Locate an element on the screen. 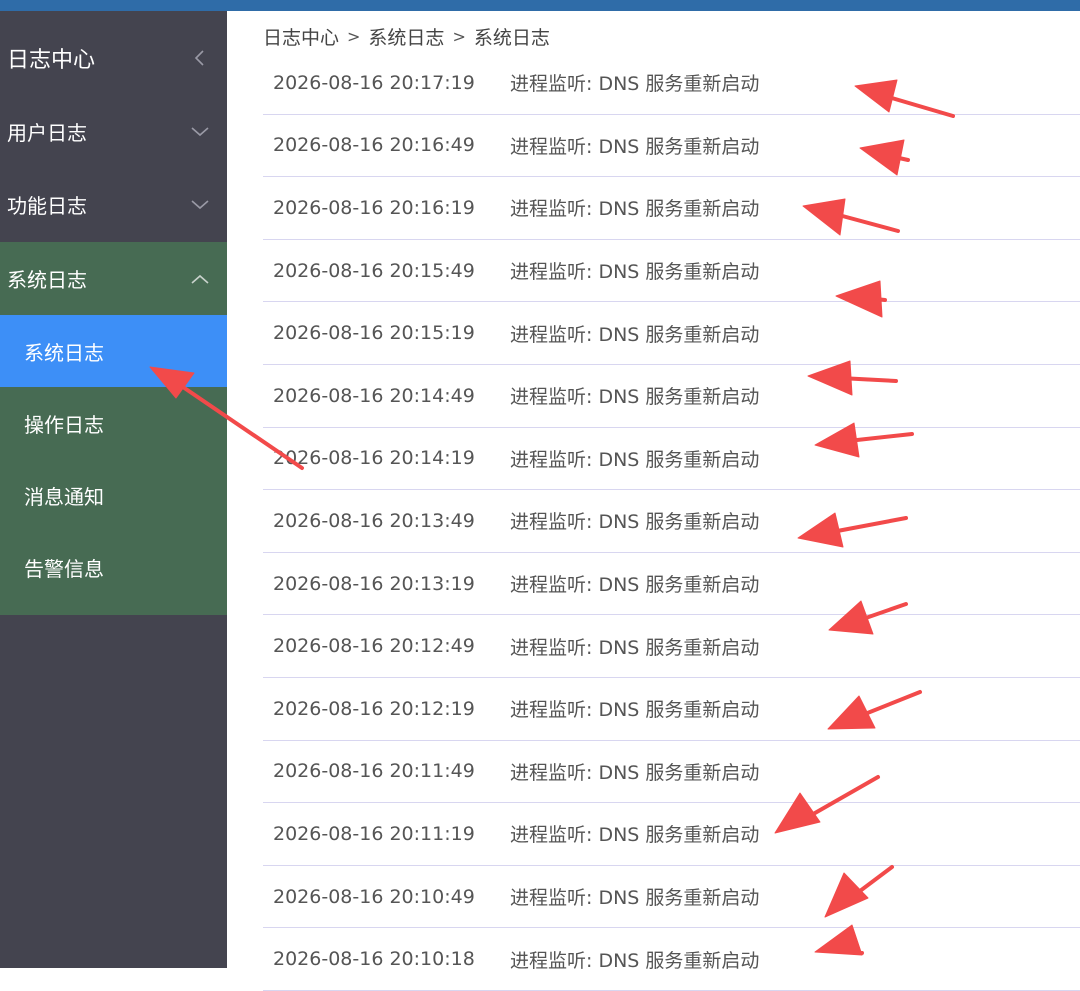 Image resolution: width=1080 pixels, height=991 pixels. log-row: 2026-08-16 20:12:49 进程监听: DNS 服务重新启动 is located at coordinates (671, 646).